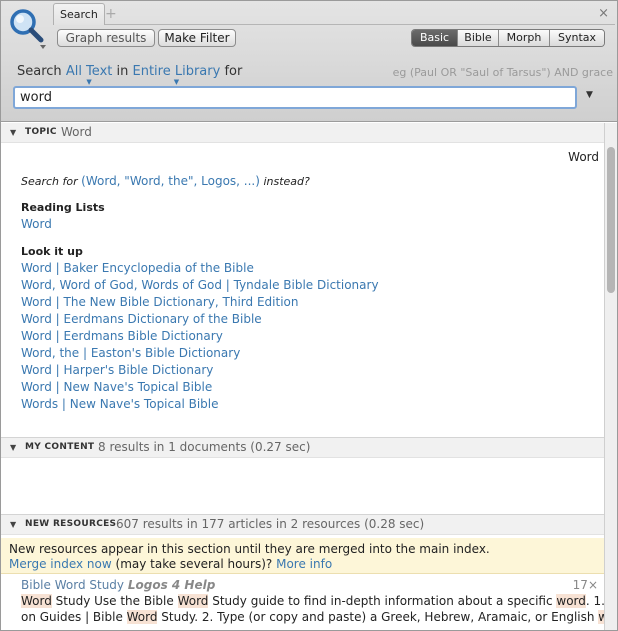 This screenshot has width=618, height=631. Describe the element at coordinates (502, 72) in the screenshot. I see `search-example-hint: eg (Paul OR "Saul of Tarsus") AND grace` at that location.